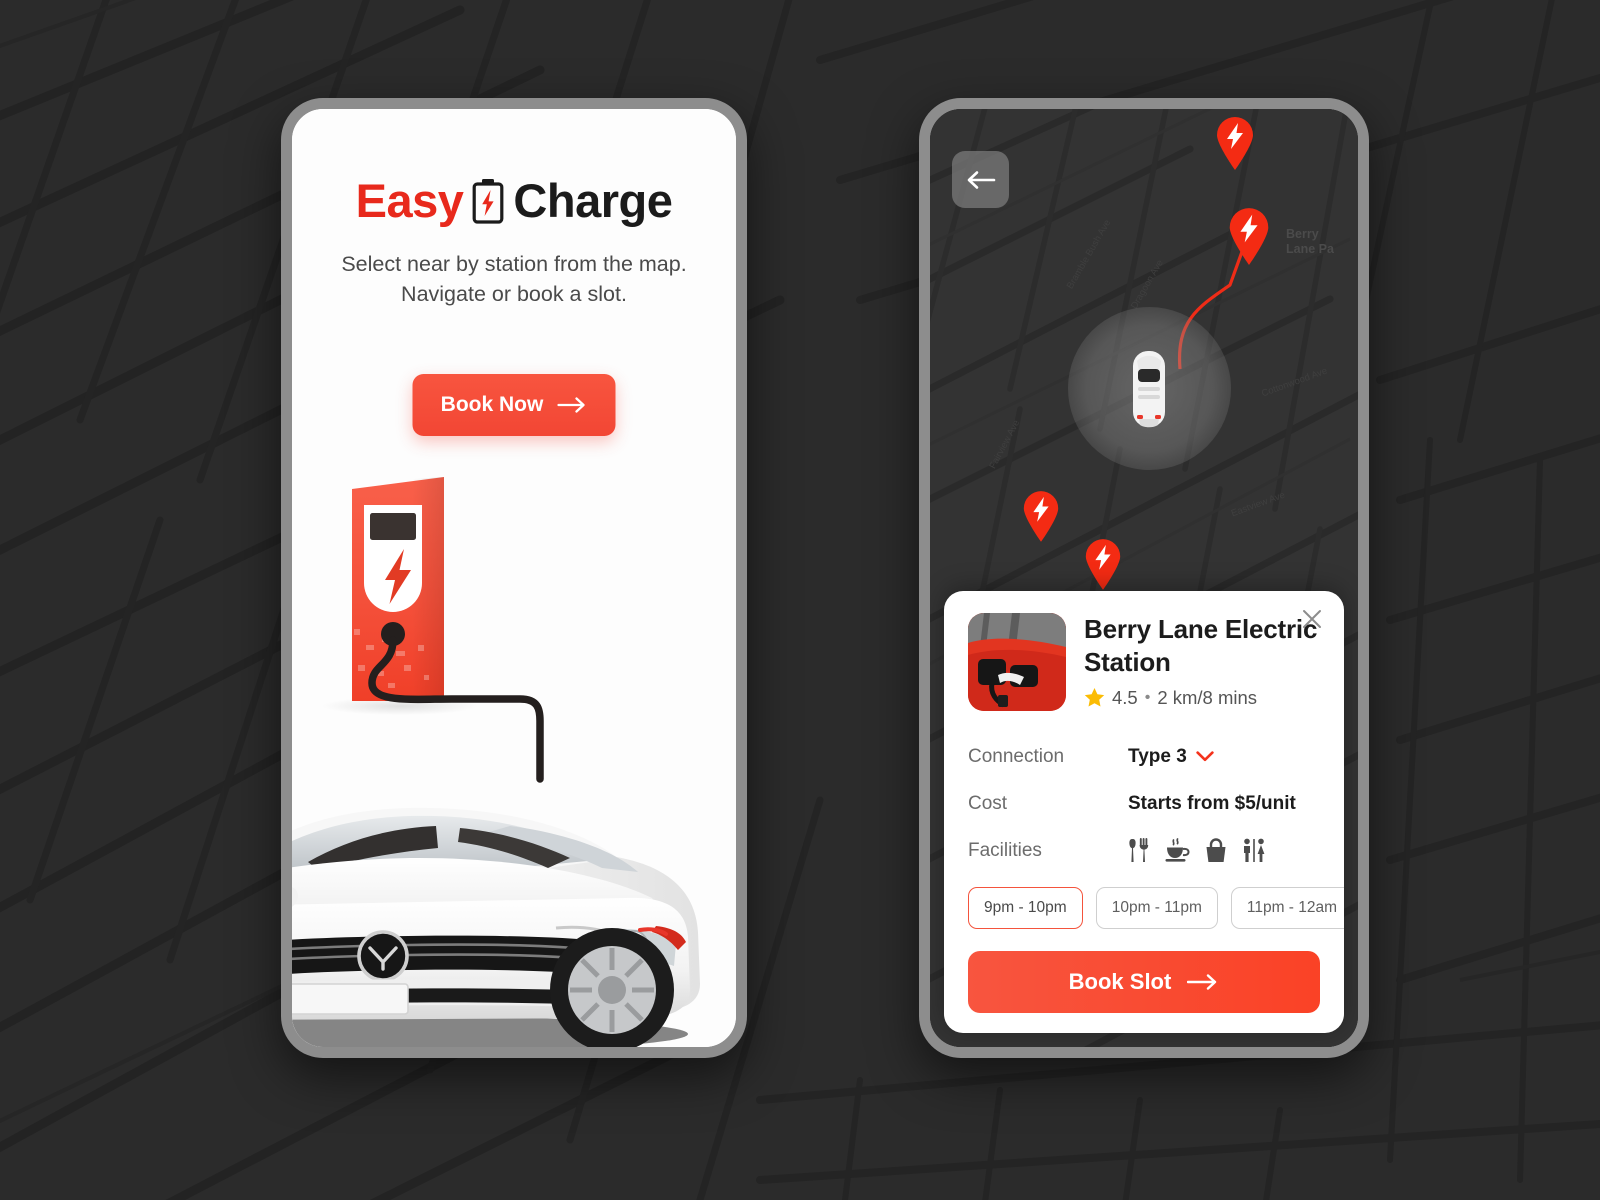 This screenshot has width=1600, height=1200. I want to click on restaurant-icon, so click(1139, 850).